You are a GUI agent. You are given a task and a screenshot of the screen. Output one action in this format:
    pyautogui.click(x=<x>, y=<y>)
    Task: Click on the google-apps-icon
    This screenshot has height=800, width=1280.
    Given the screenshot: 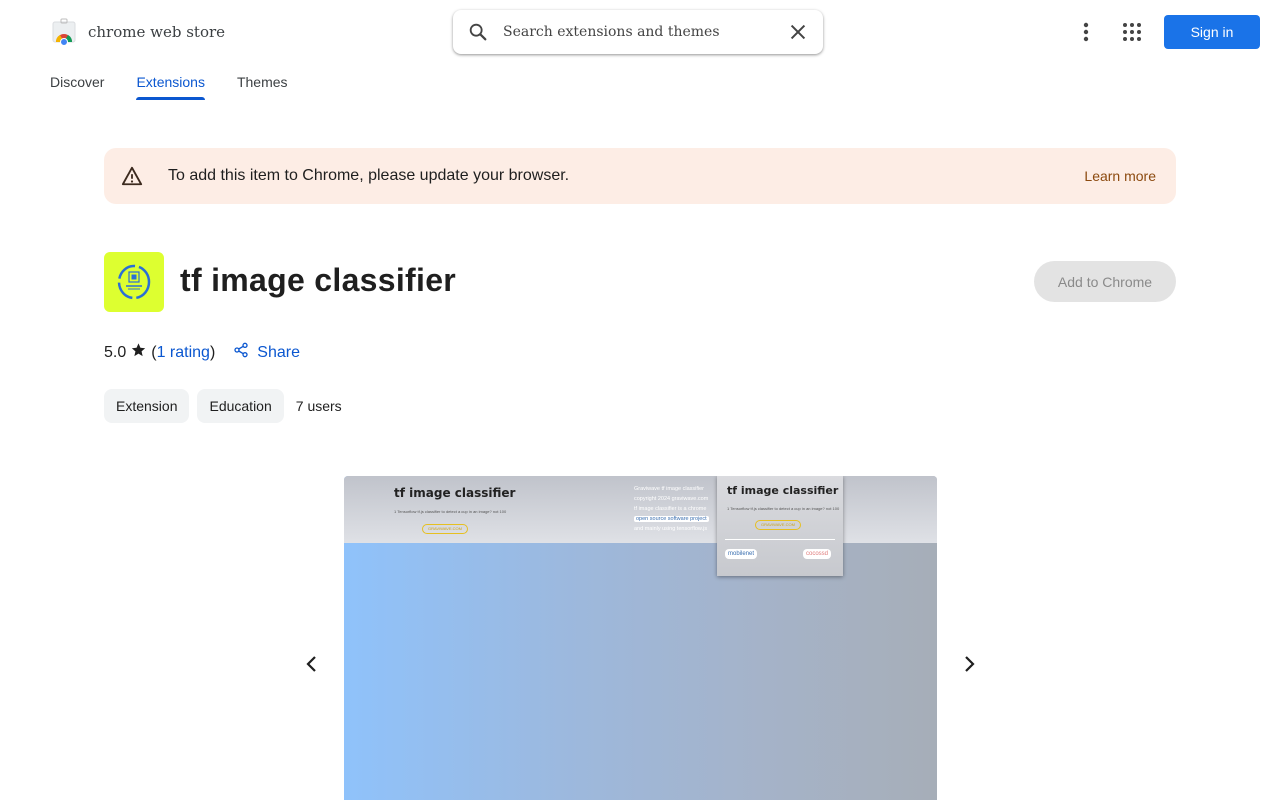 What is the action you would take?
    pyautogui.click(x=1132, y=34)
    